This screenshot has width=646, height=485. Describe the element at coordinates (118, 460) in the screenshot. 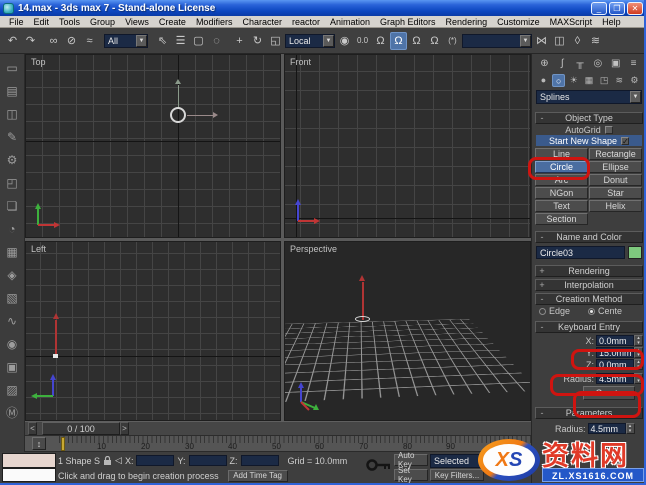

I see `transform-typein-icon: ◁` at that location.